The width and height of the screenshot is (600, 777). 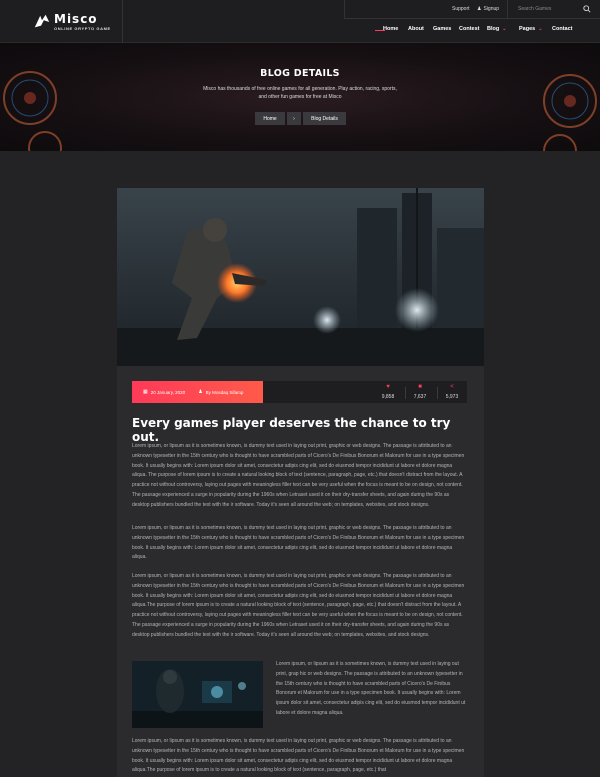 What do you see at coordinates (380, 30) in the screenshot?
I see `nav-active-indicator` at bounding box center [380, 30].